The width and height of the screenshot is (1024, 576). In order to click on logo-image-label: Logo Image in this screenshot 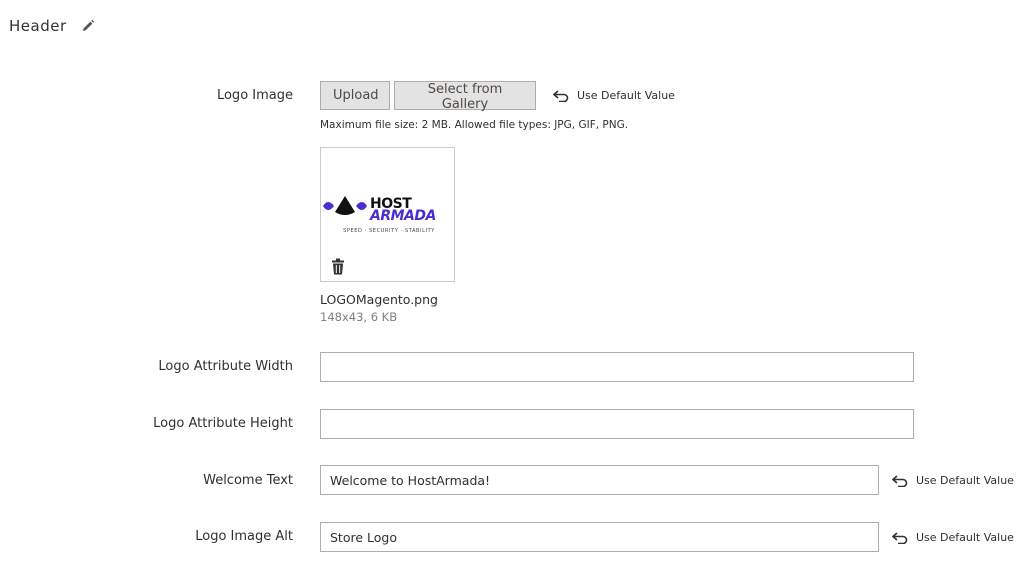, I will do `click(254, 95)`.